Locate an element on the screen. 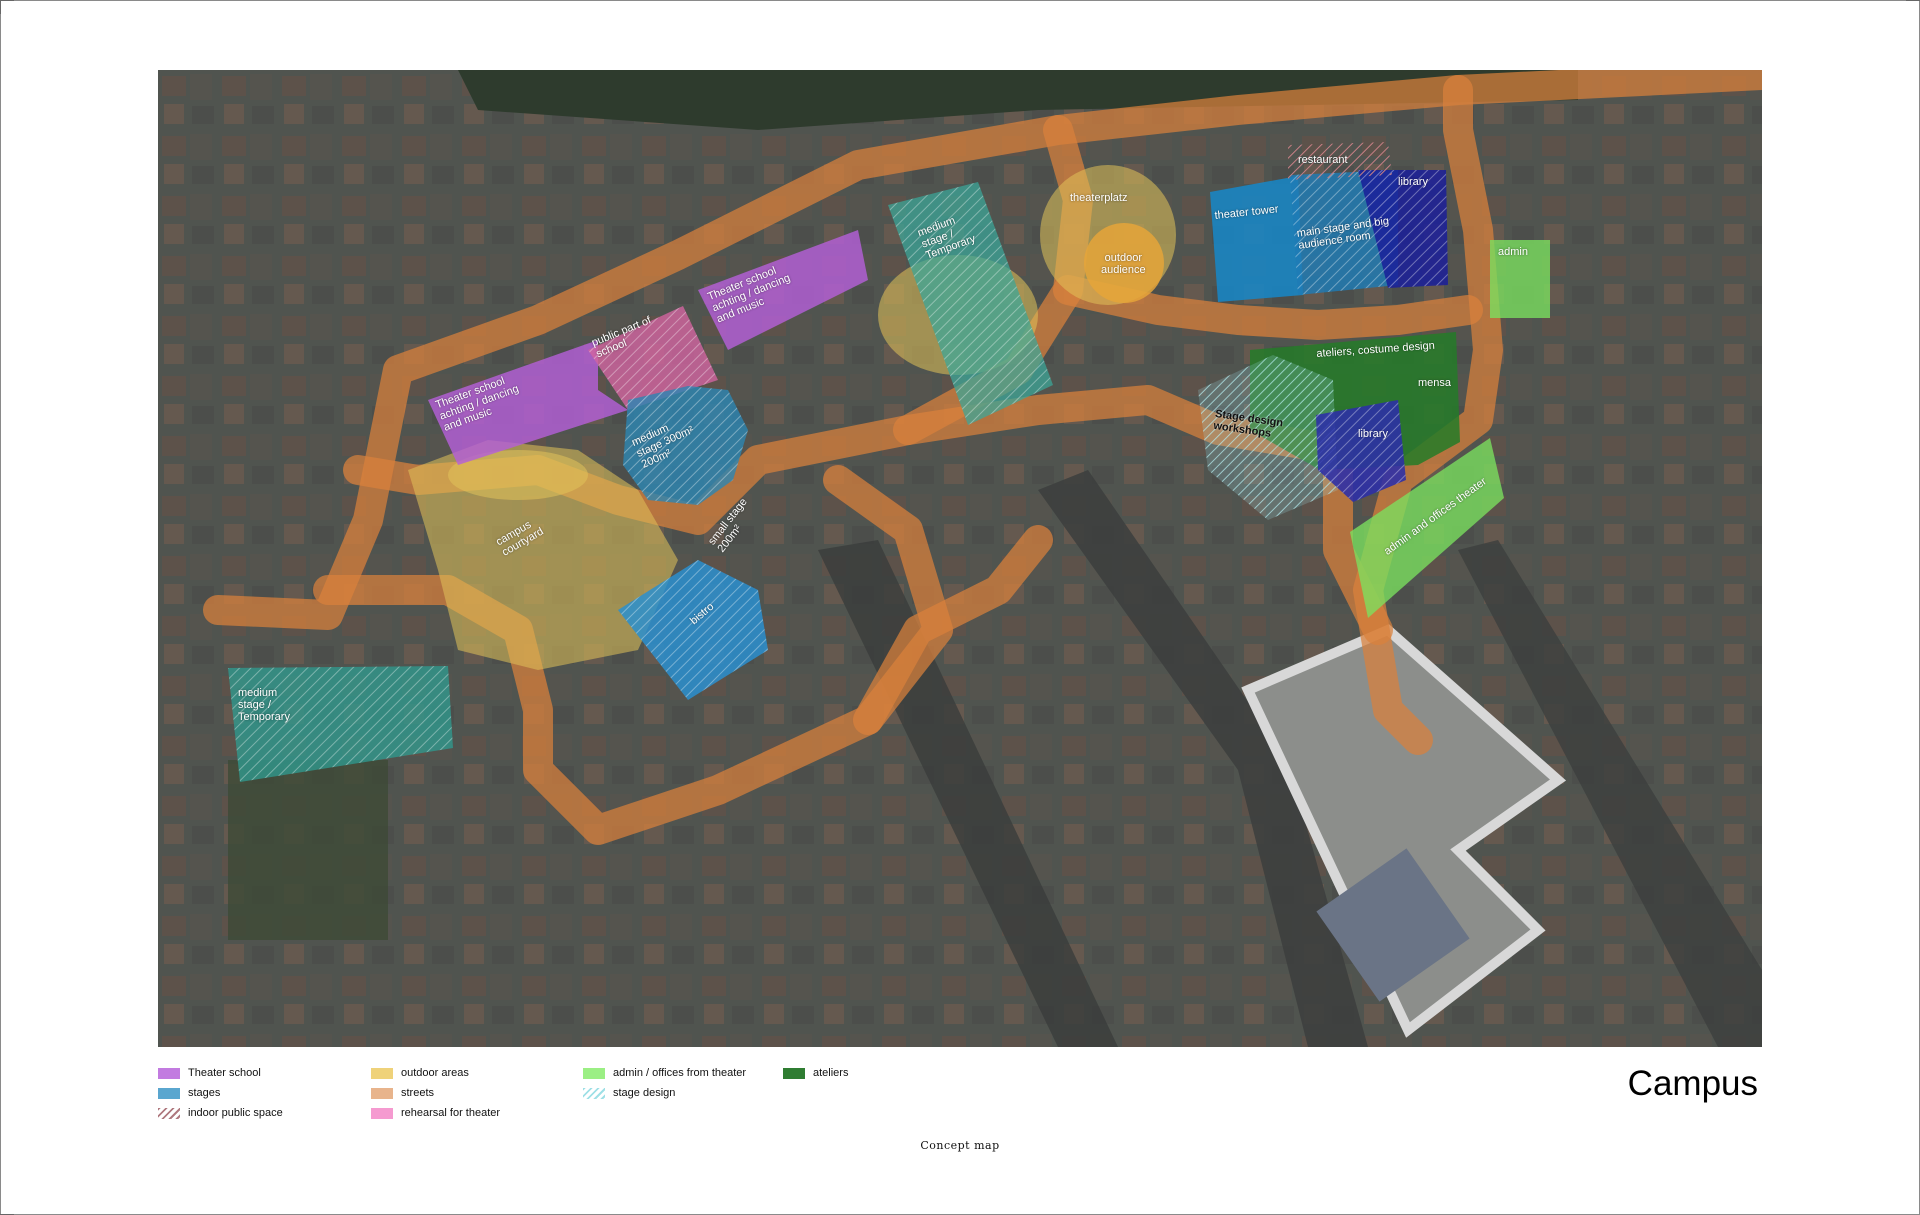  legend-item: rehearsal for theater is located at coordinates (435, 1113).